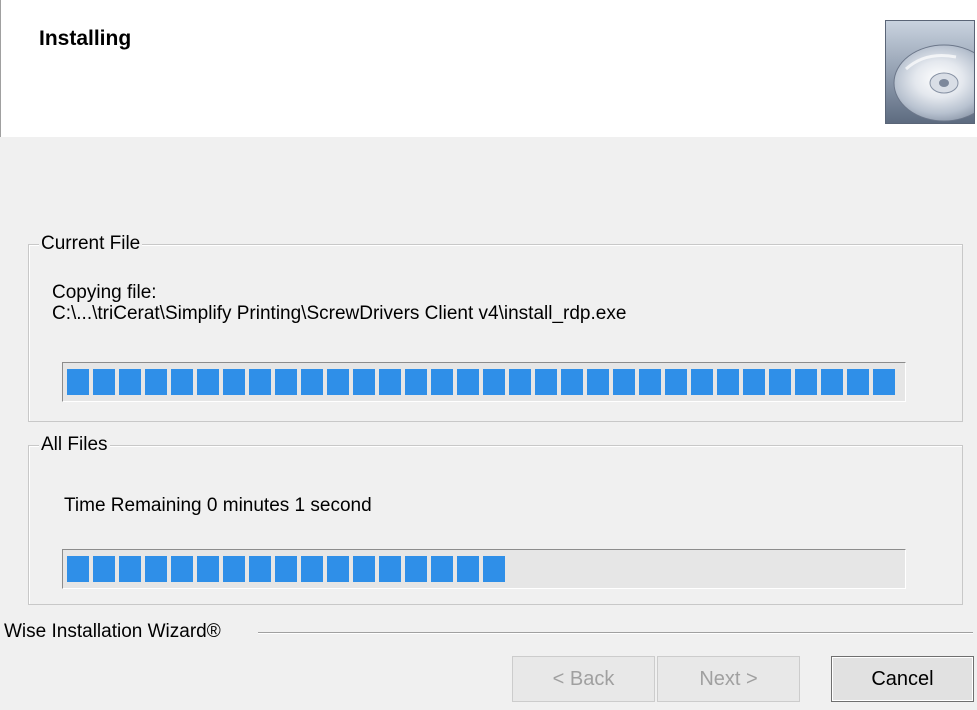 Image resolution: width=977 pixels, height=710 pixels. What do you see at coordinates (85, 38) in the screenshot?
I see `page-title: Installing` at bounding box center [85, 38].